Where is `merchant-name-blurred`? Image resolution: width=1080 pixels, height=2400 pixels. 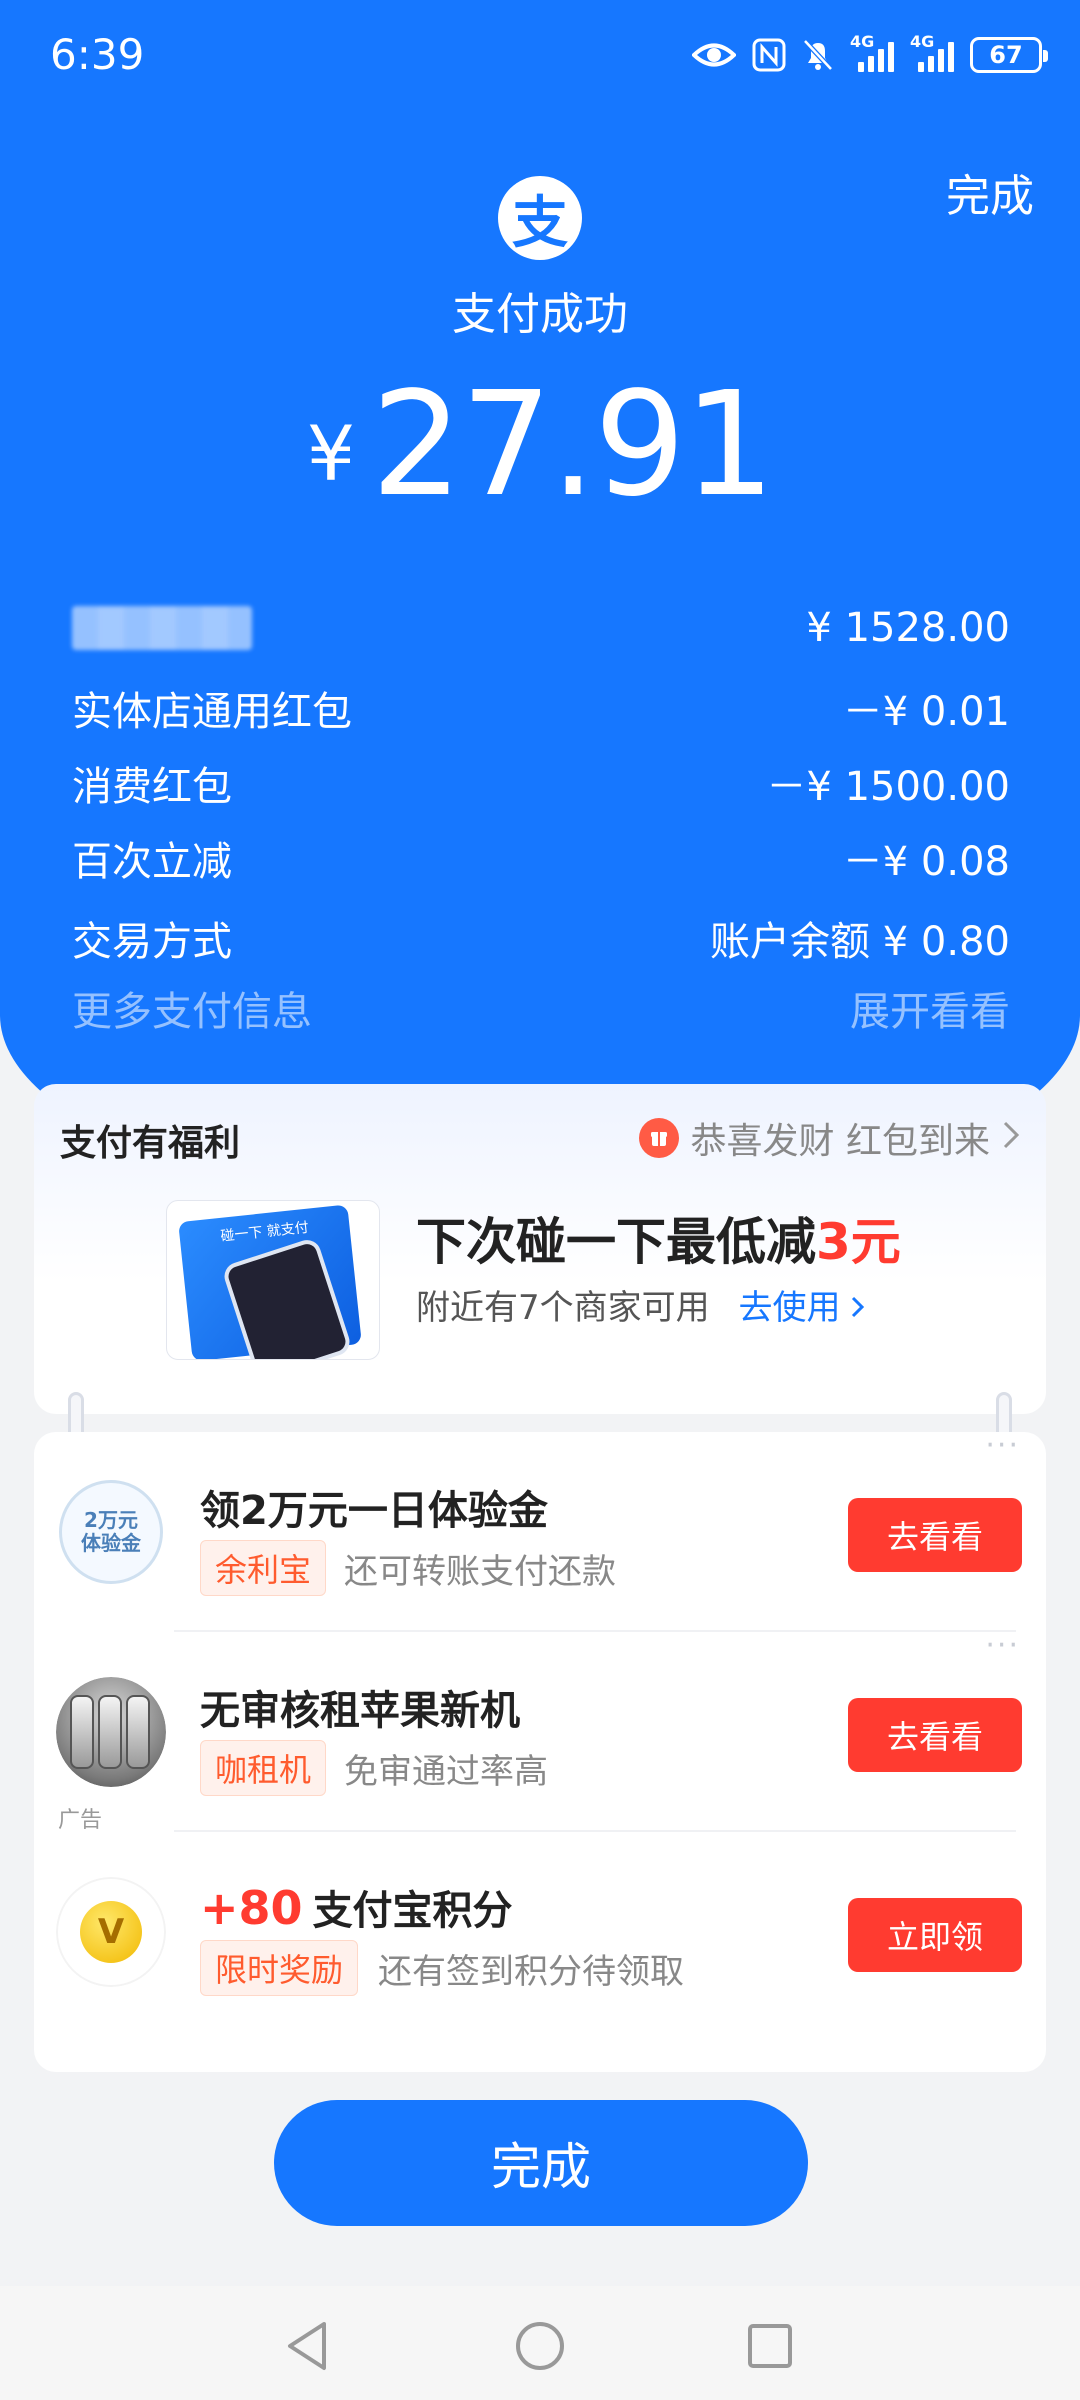 merchant-name-blurred is located at coordinates (162, 628).